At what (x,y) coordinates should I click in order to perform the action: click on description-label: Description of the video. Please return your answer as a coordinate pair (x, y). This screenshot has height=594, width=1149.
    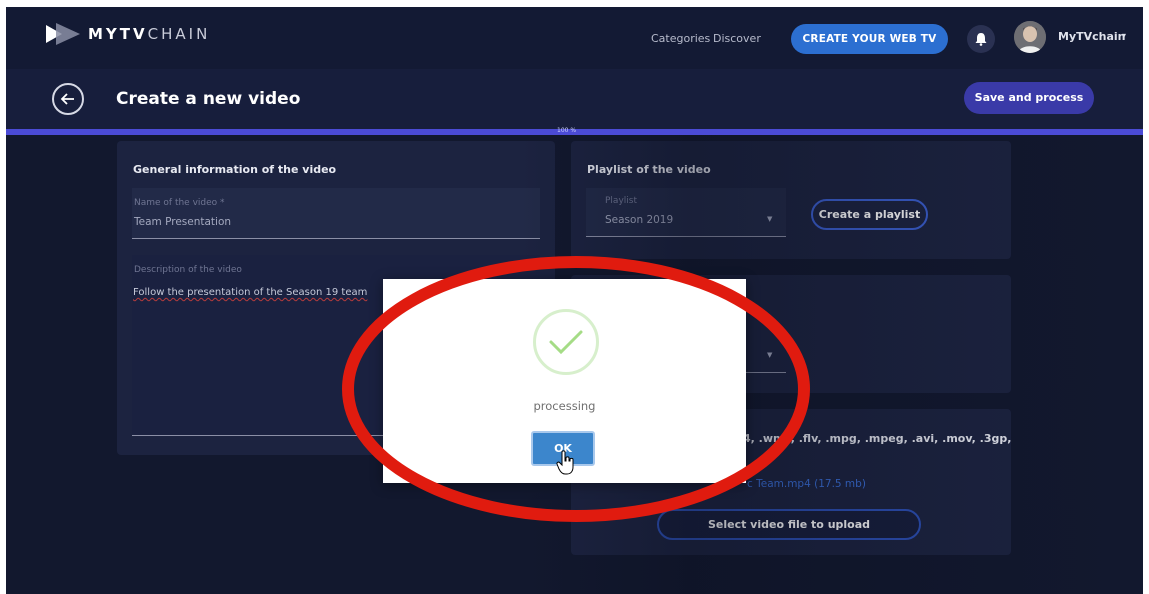
    Looking at the image, I should click on (188, 270).